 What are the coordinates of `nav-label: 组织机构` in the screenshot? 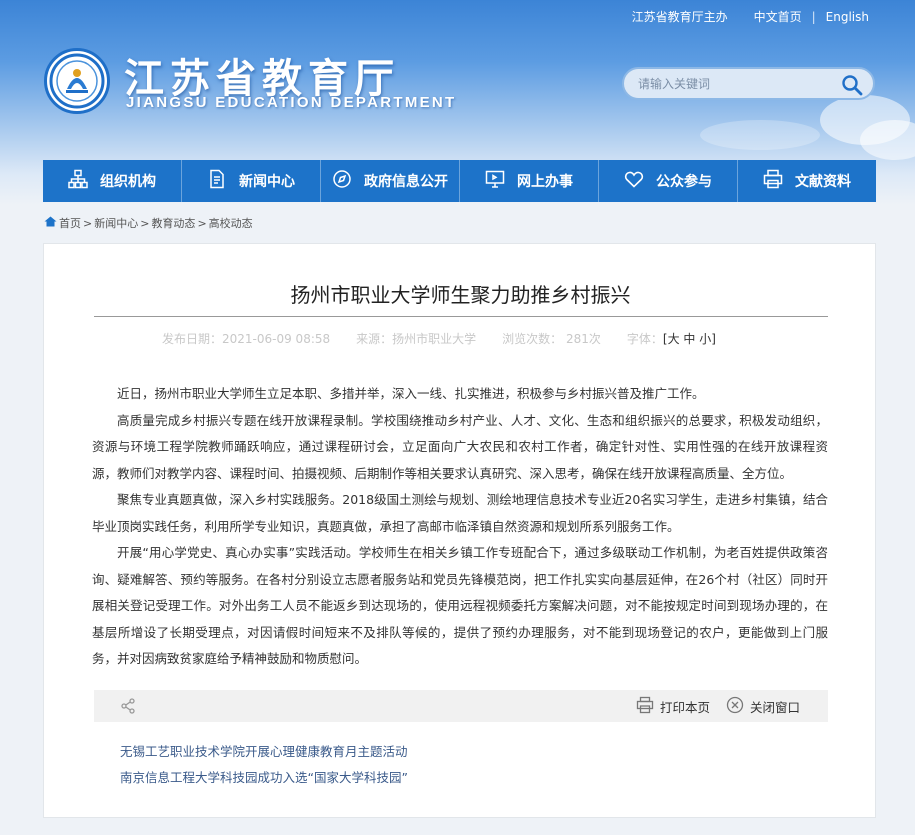 It's located at (128, 182).